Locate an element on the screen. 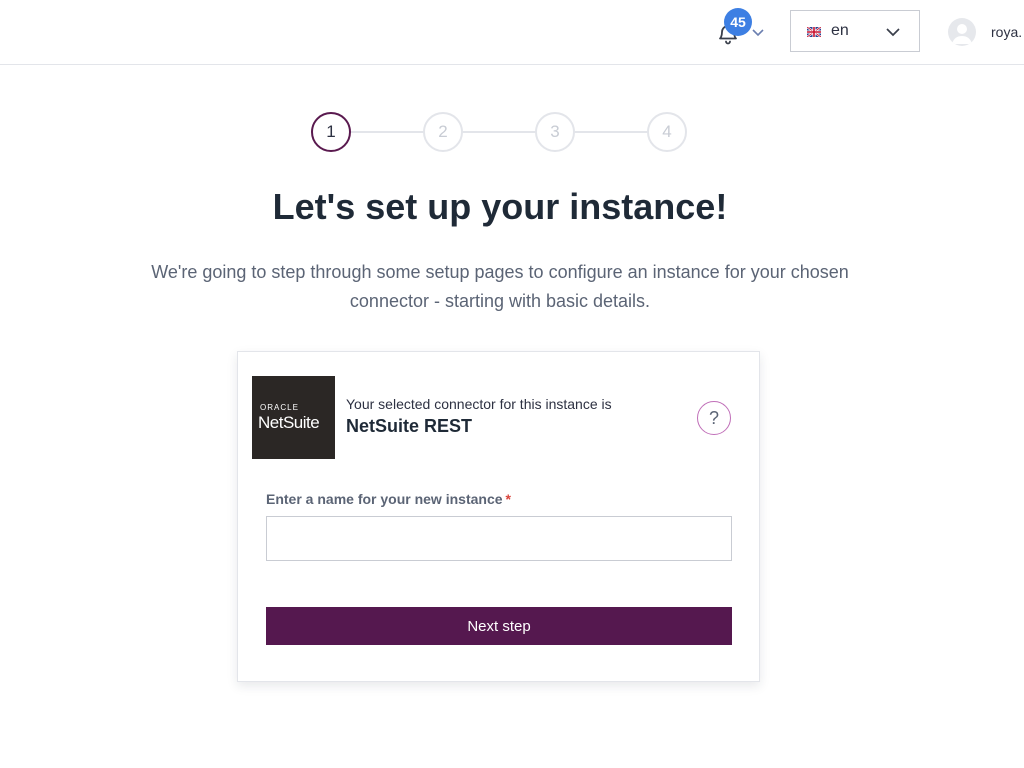 The width and height of the screenshot is (1024, 768). next-step-button: Next step is located at coordinates (499, 626).